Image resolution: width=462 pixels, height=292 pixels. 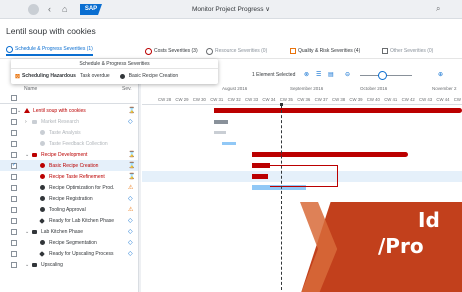 What do you see at coordinates (235, 88) in the screenshot?
I see `month-label: August 2016` at bounding box center [235, 88].